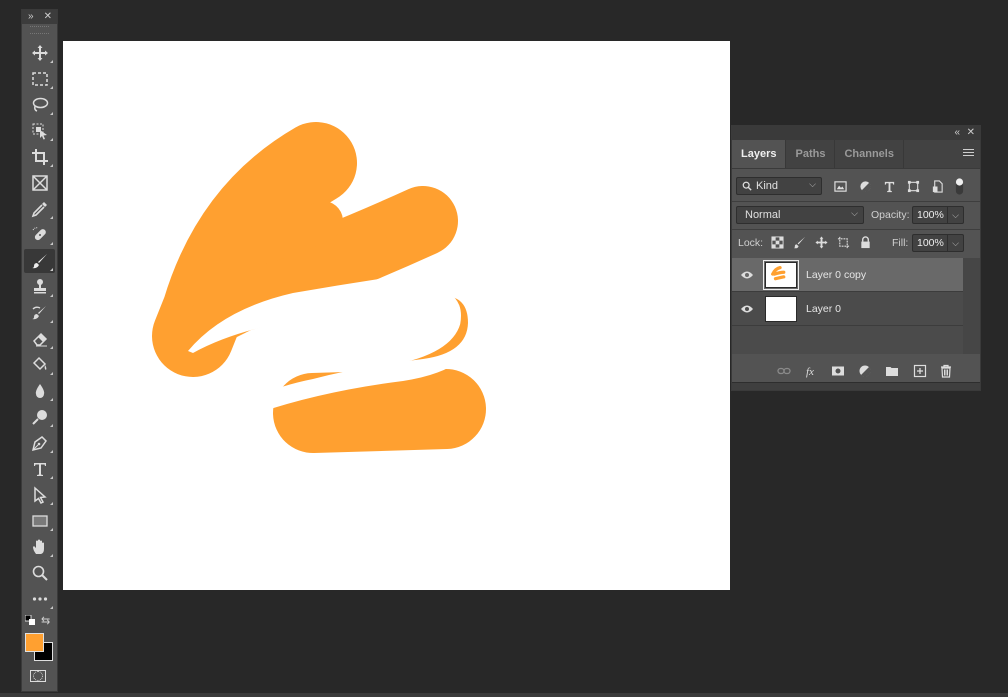 The height and width of the screenshot is (697, 1008). I want to click on filter-pixel-layers-button, so click(840, 186).